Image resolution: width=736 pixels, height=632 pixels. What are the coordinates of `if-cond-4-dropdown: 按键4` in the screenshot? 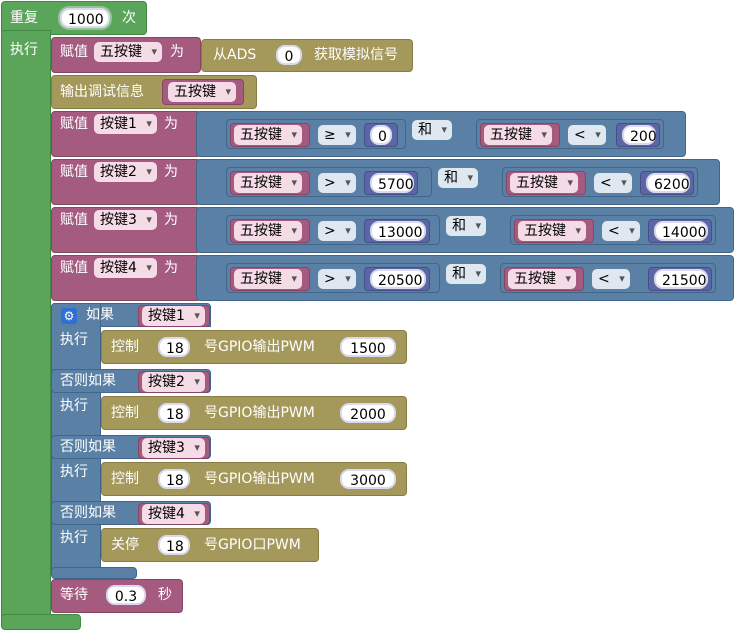 It's located at (173, 514).